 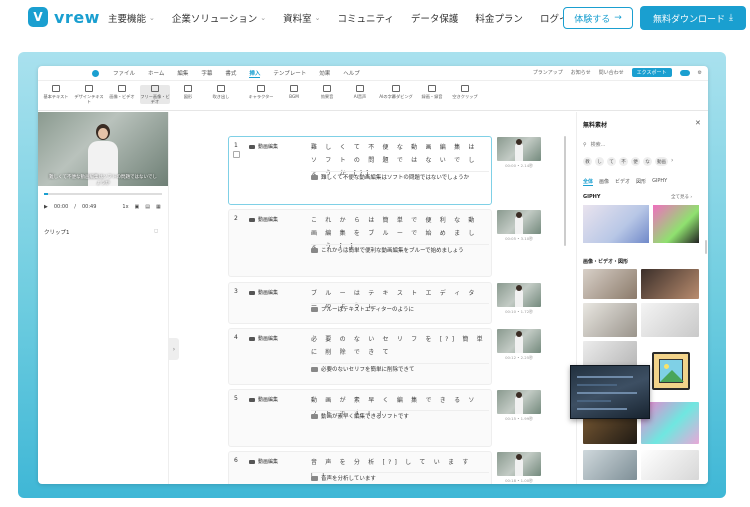 I want to click on keyword-chip: し, so click(x=599, y=161).